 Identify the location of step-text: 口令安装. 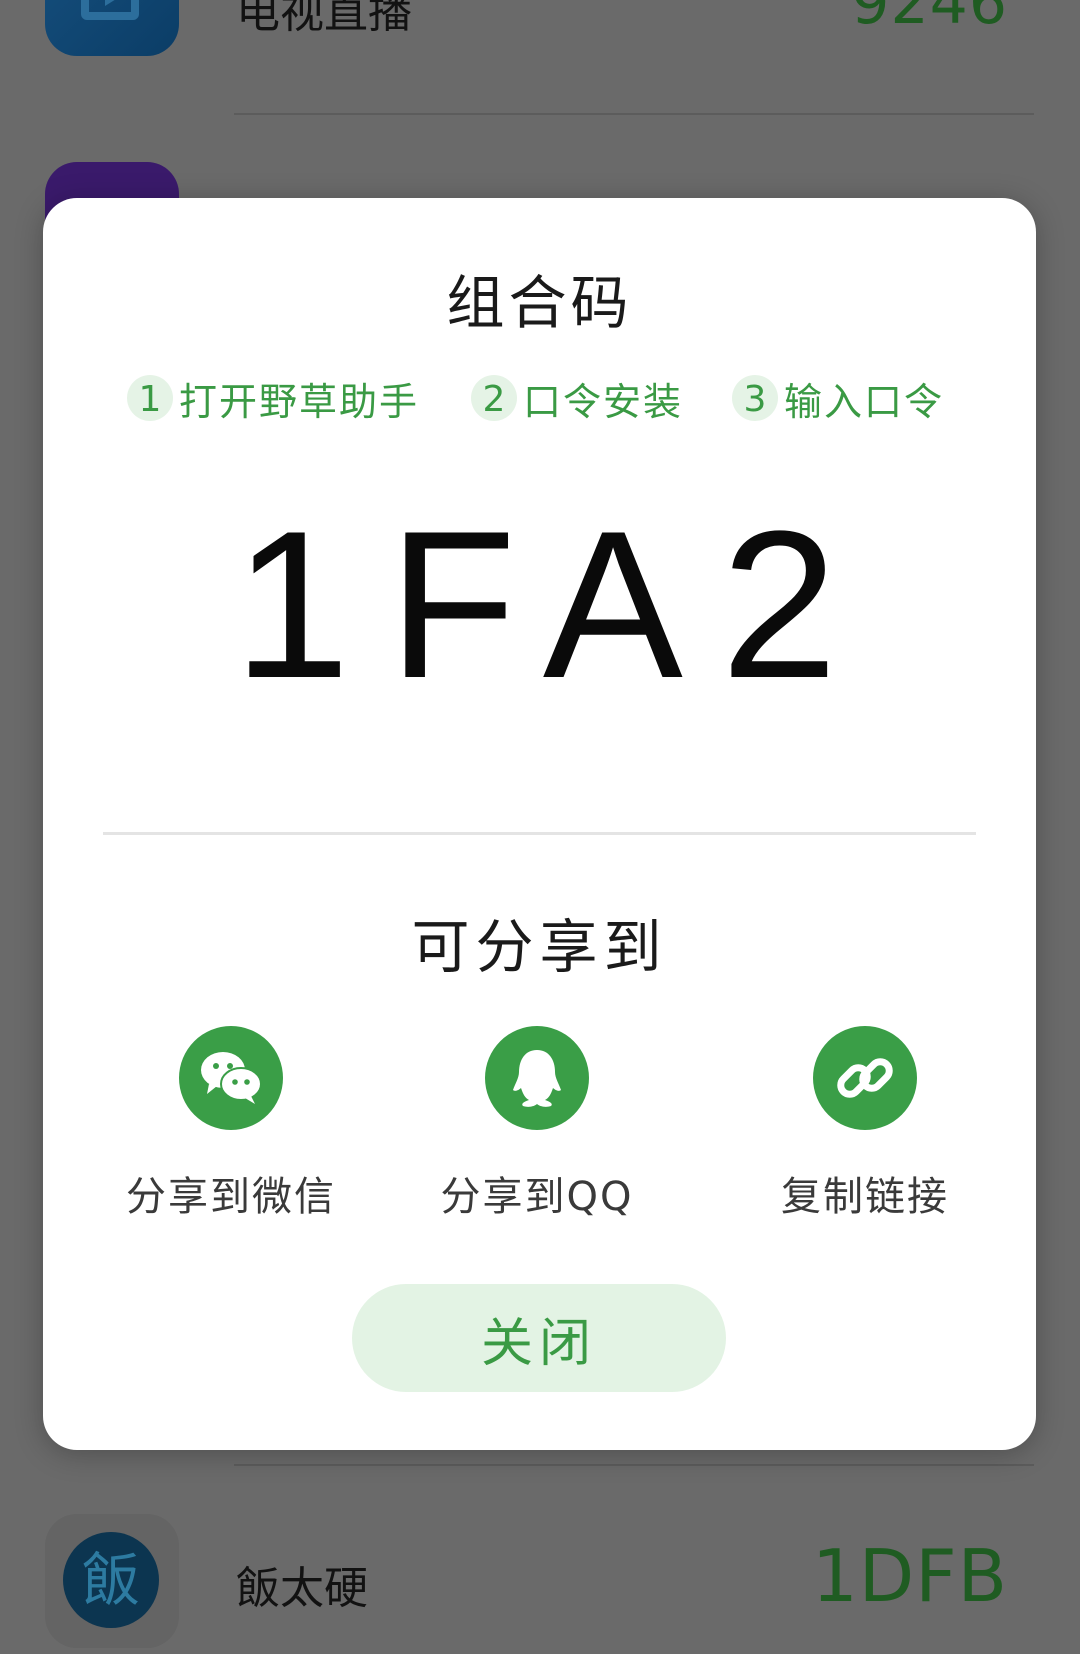
(603, 401).